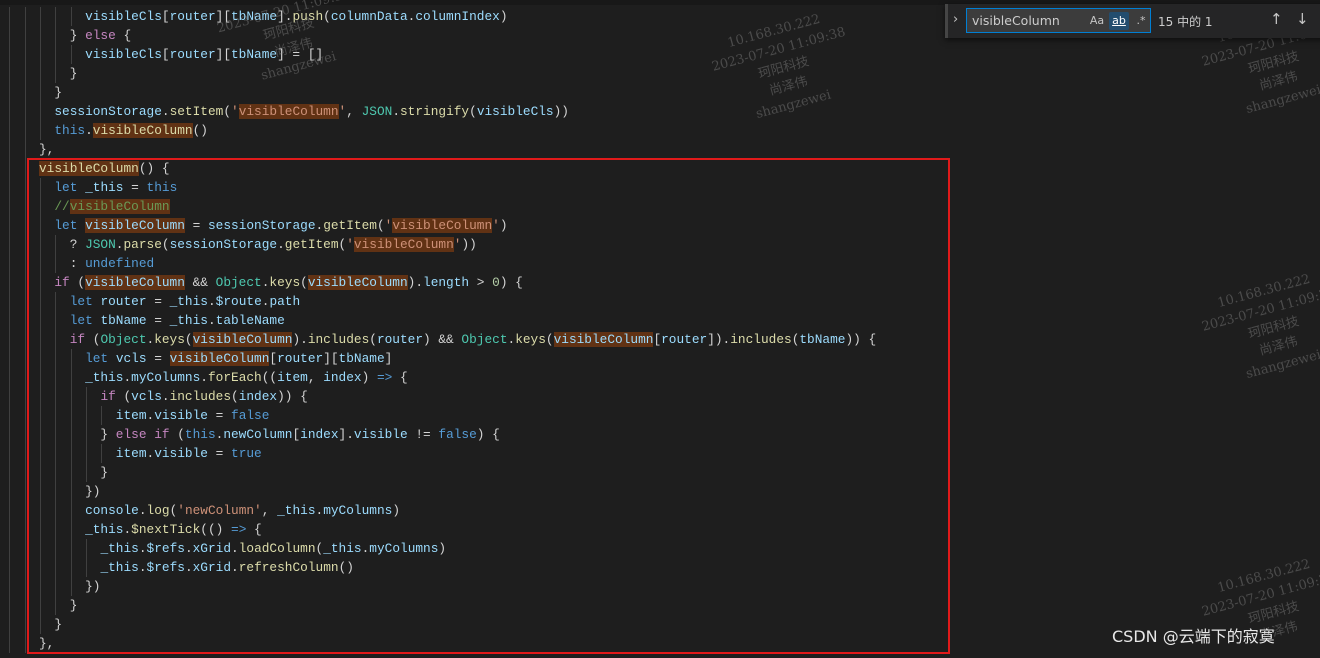 The height and width of the screenshot is (658, 1320). Describe the element at coordinates (123, 130) in the screenshot. I see `code-line: this.visibleColumn()` at that location.